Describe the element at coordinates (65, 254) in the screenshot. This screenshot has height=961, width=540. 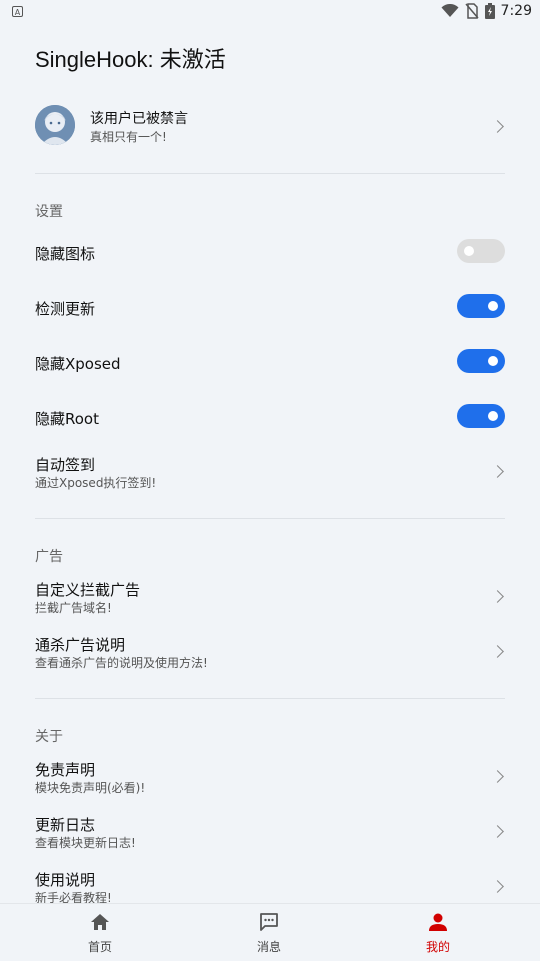
I see `setting-label: 隐藏图标` at that location.